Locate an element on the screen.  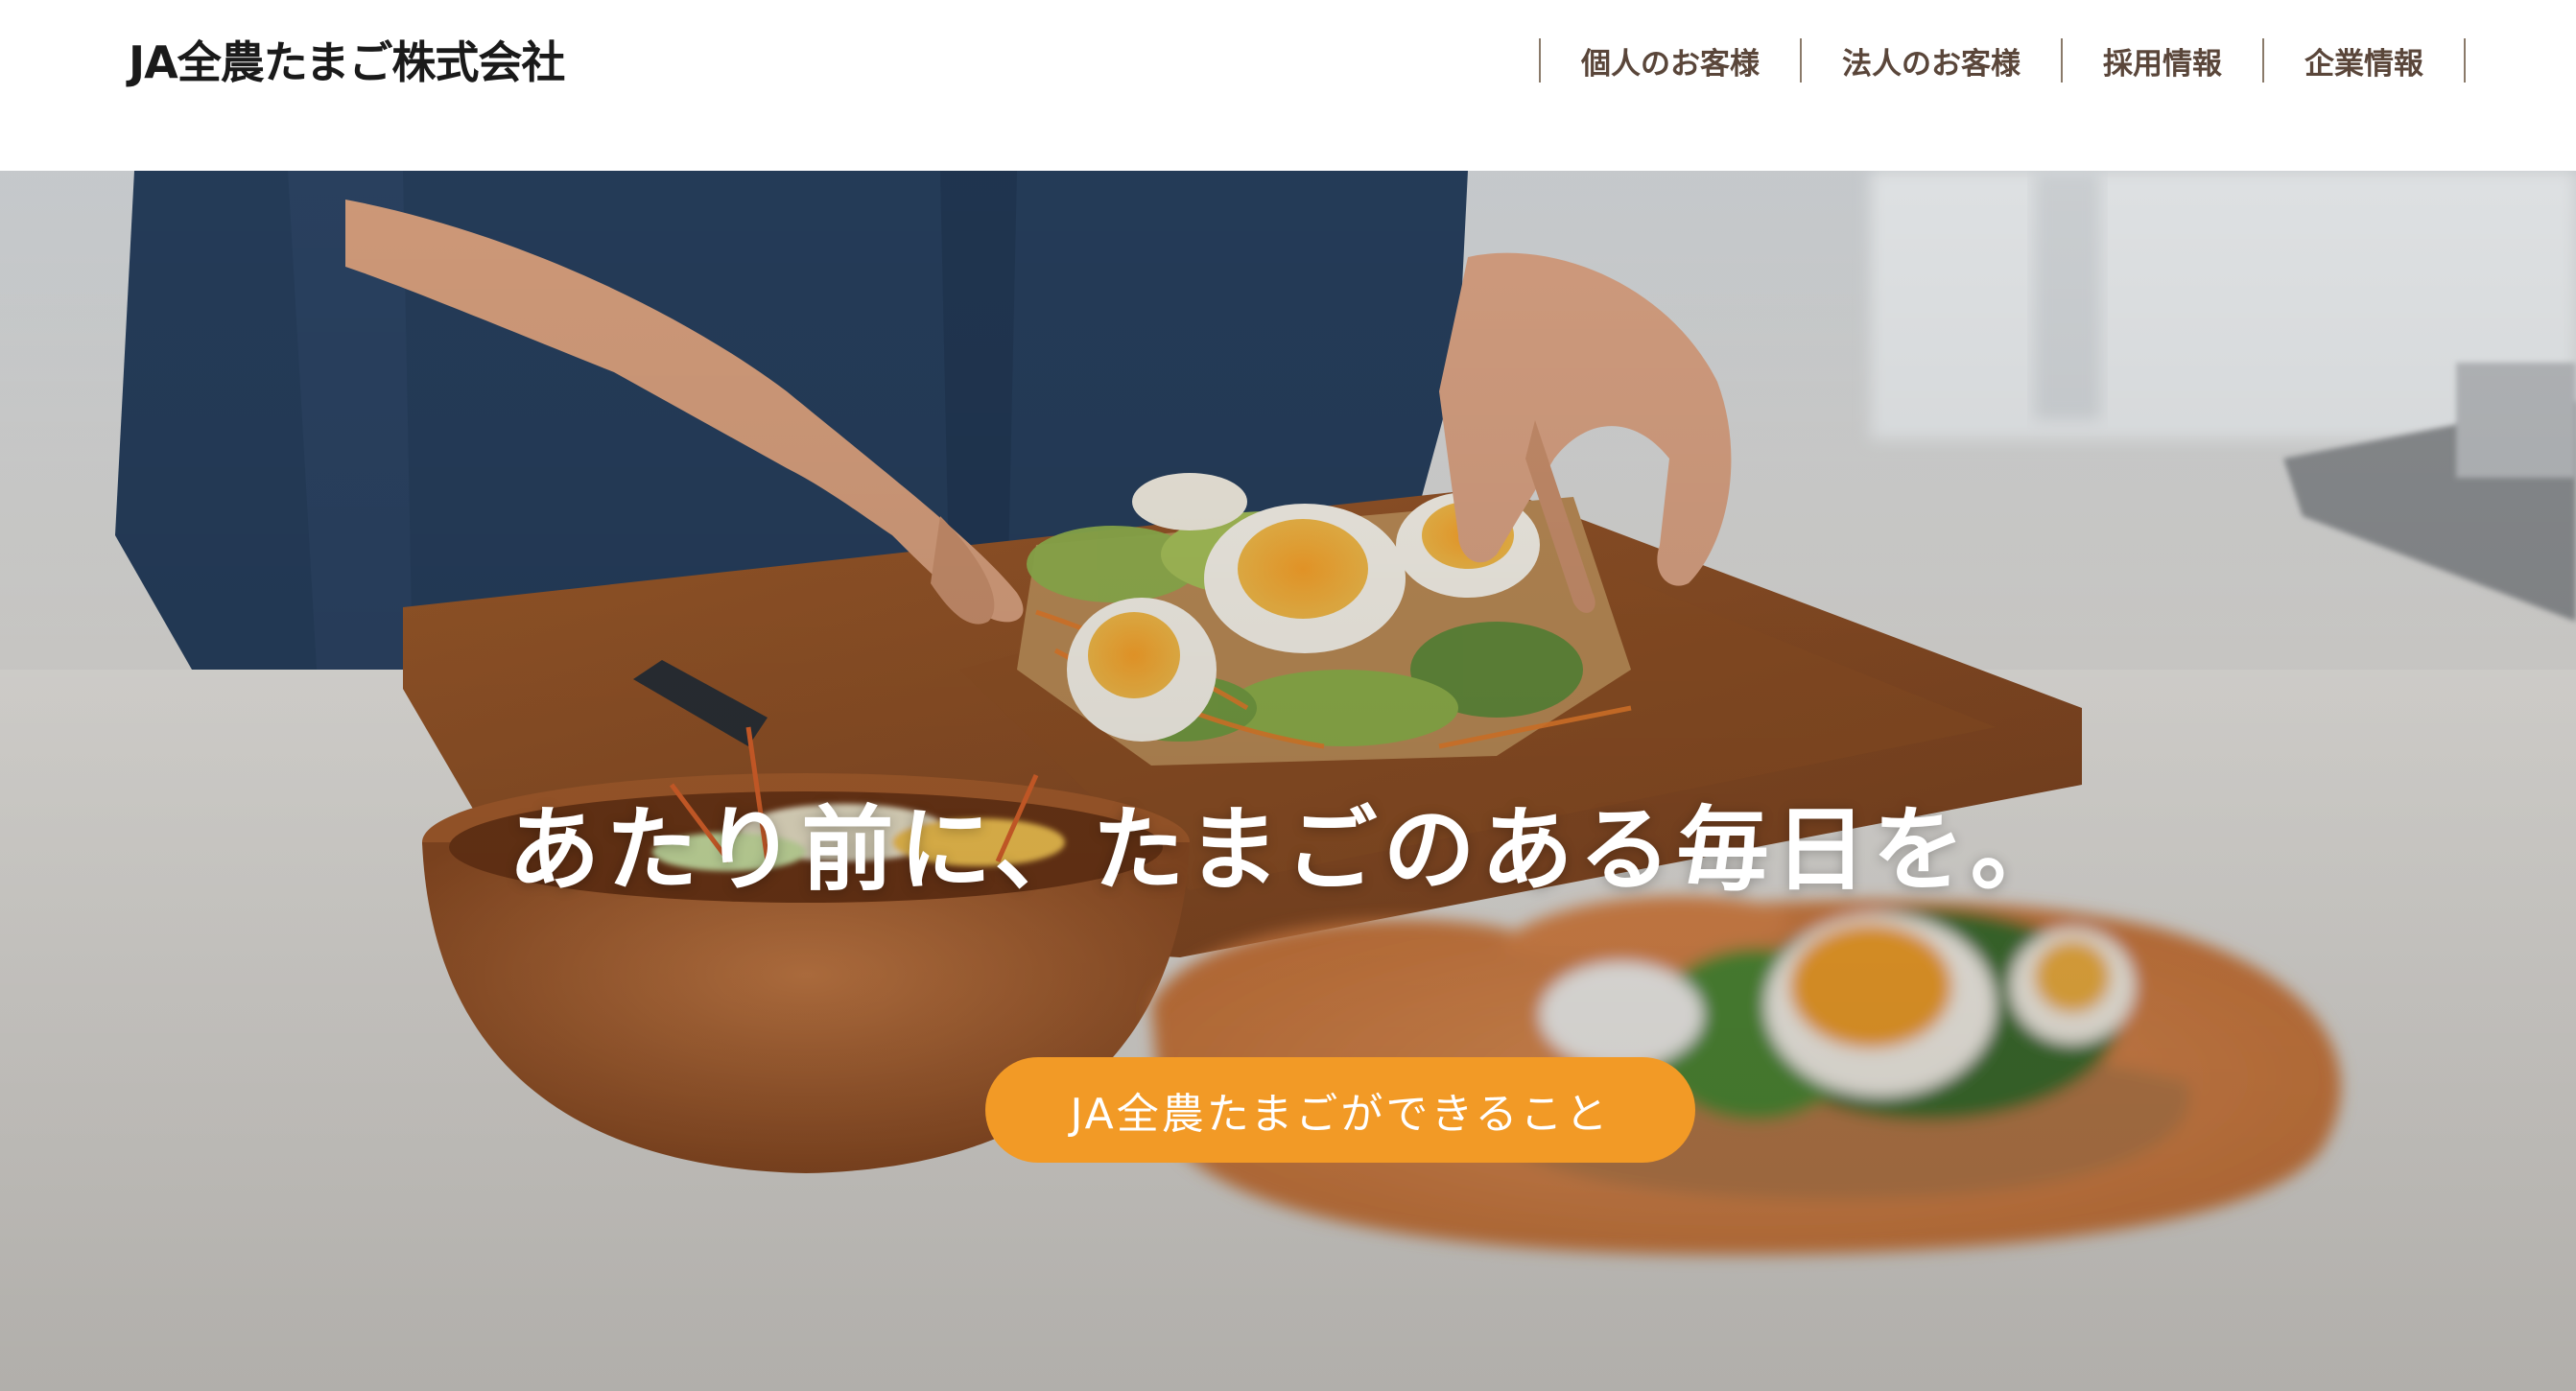
site-header: JA全農たまご株式会社 個人のお客様 法人のお客様 採用情報 企業情報 is located at coordinates (1288, 85).